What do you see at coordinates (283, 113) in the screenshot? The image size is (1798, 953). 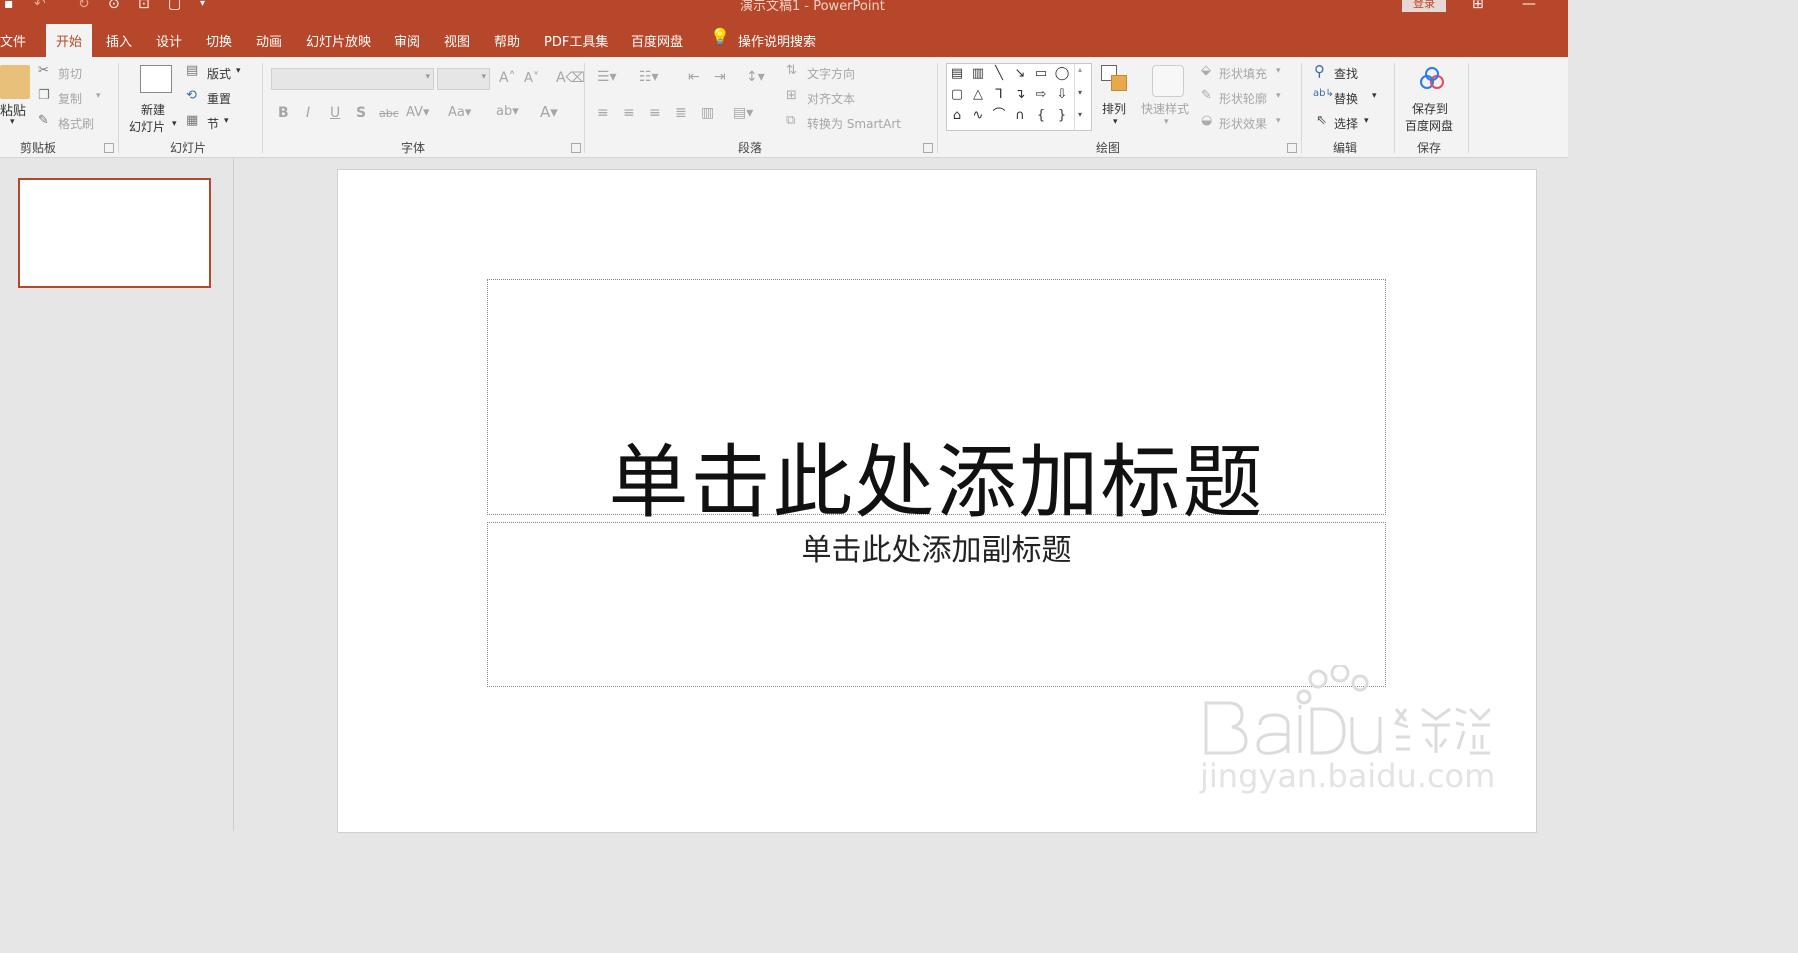 I see `bold-icon: B` at bounding box center [283, 113].